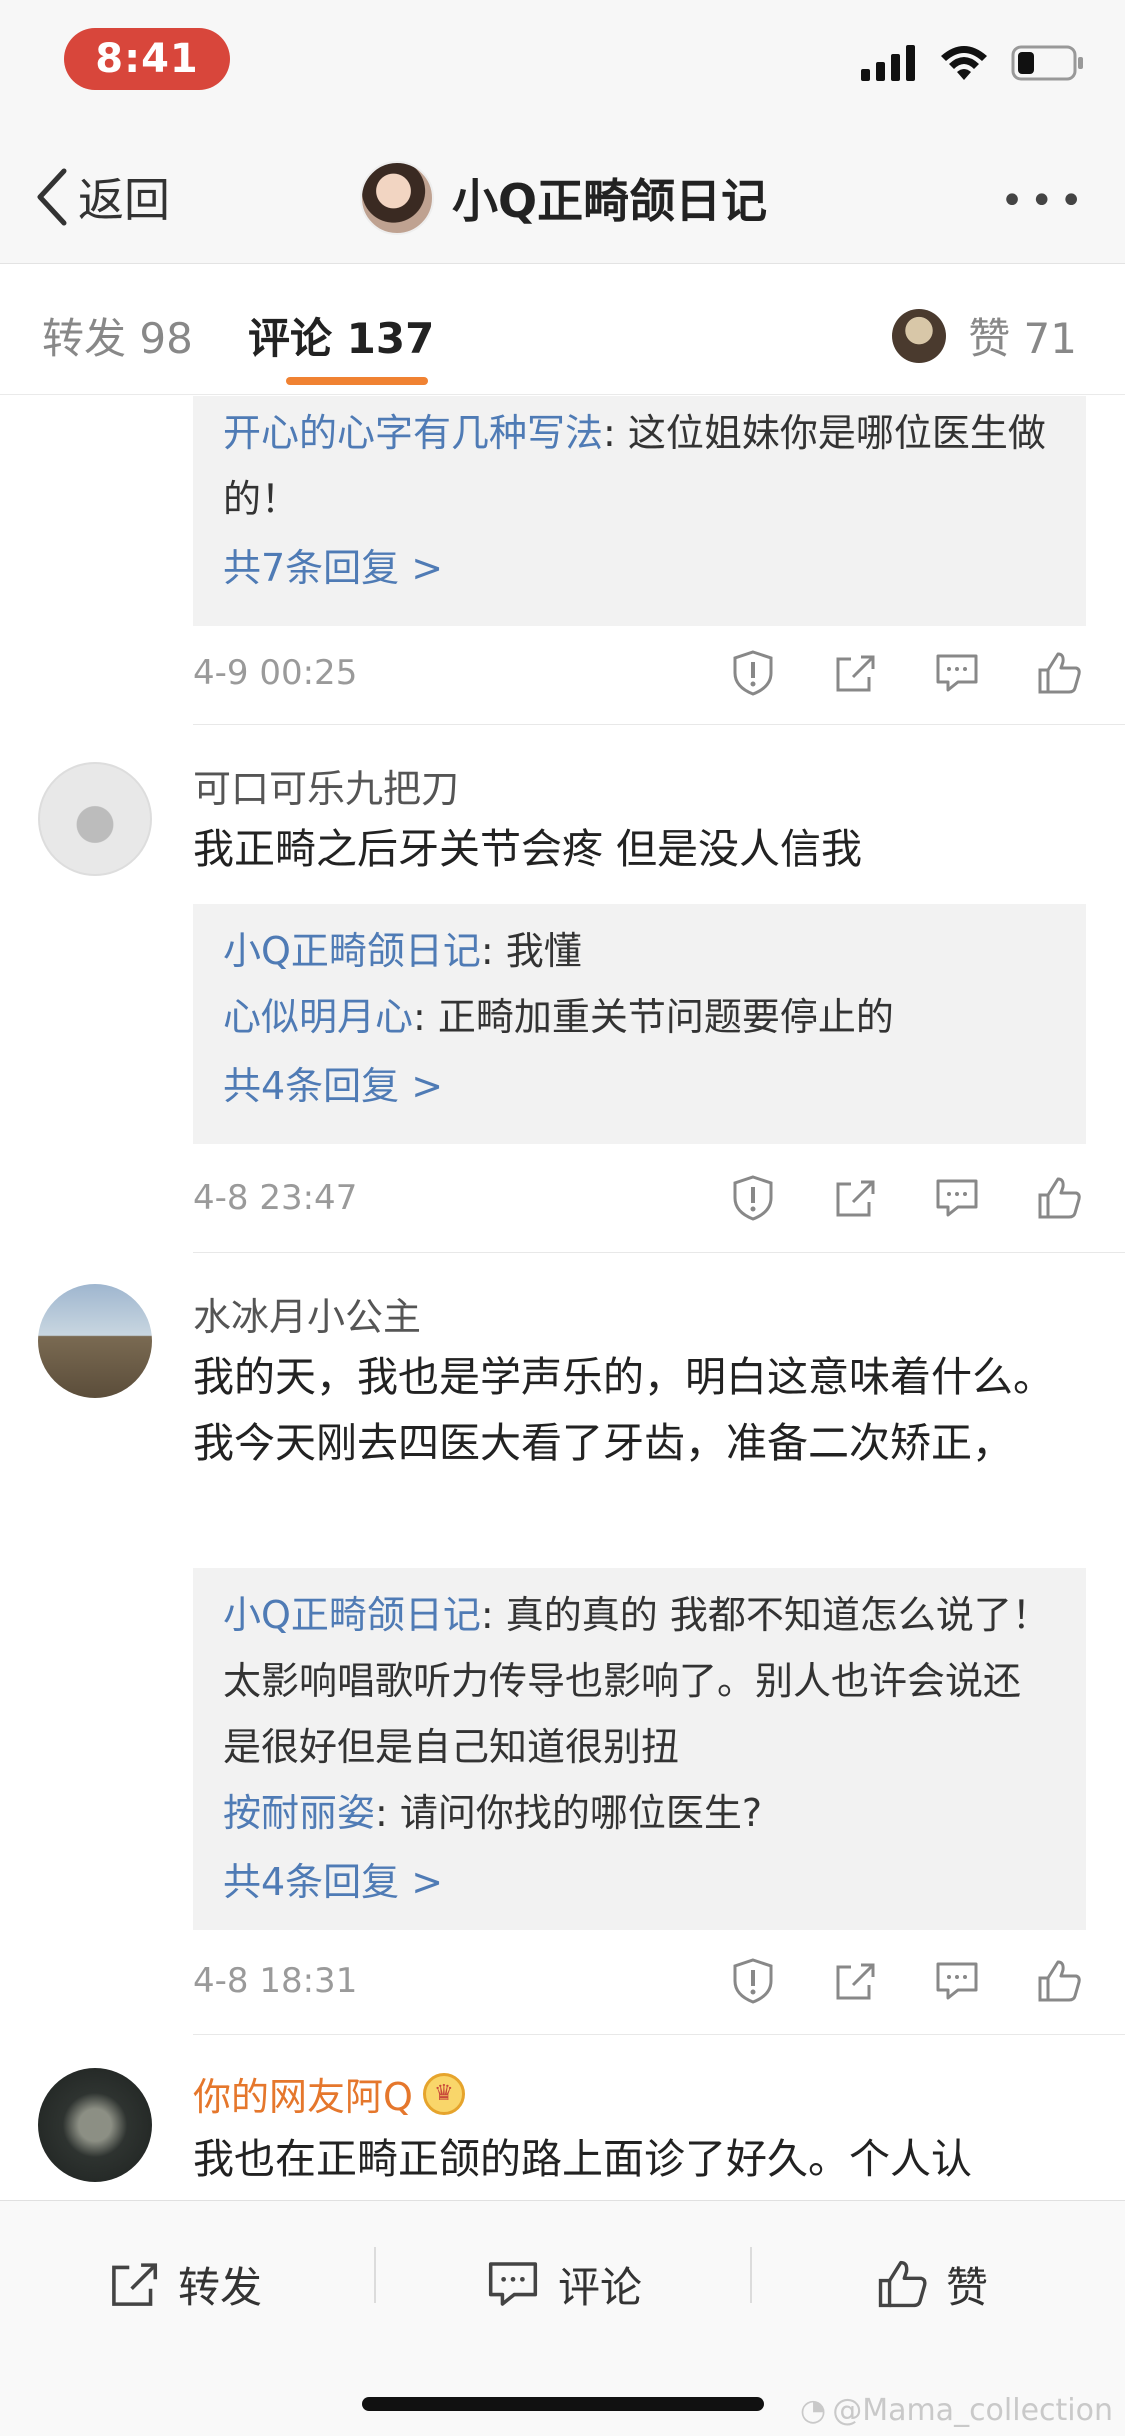  I want to click on bottom-action-bar: 转发 评论 赞 ◔ @Mama_collection, so click(562, 2318).